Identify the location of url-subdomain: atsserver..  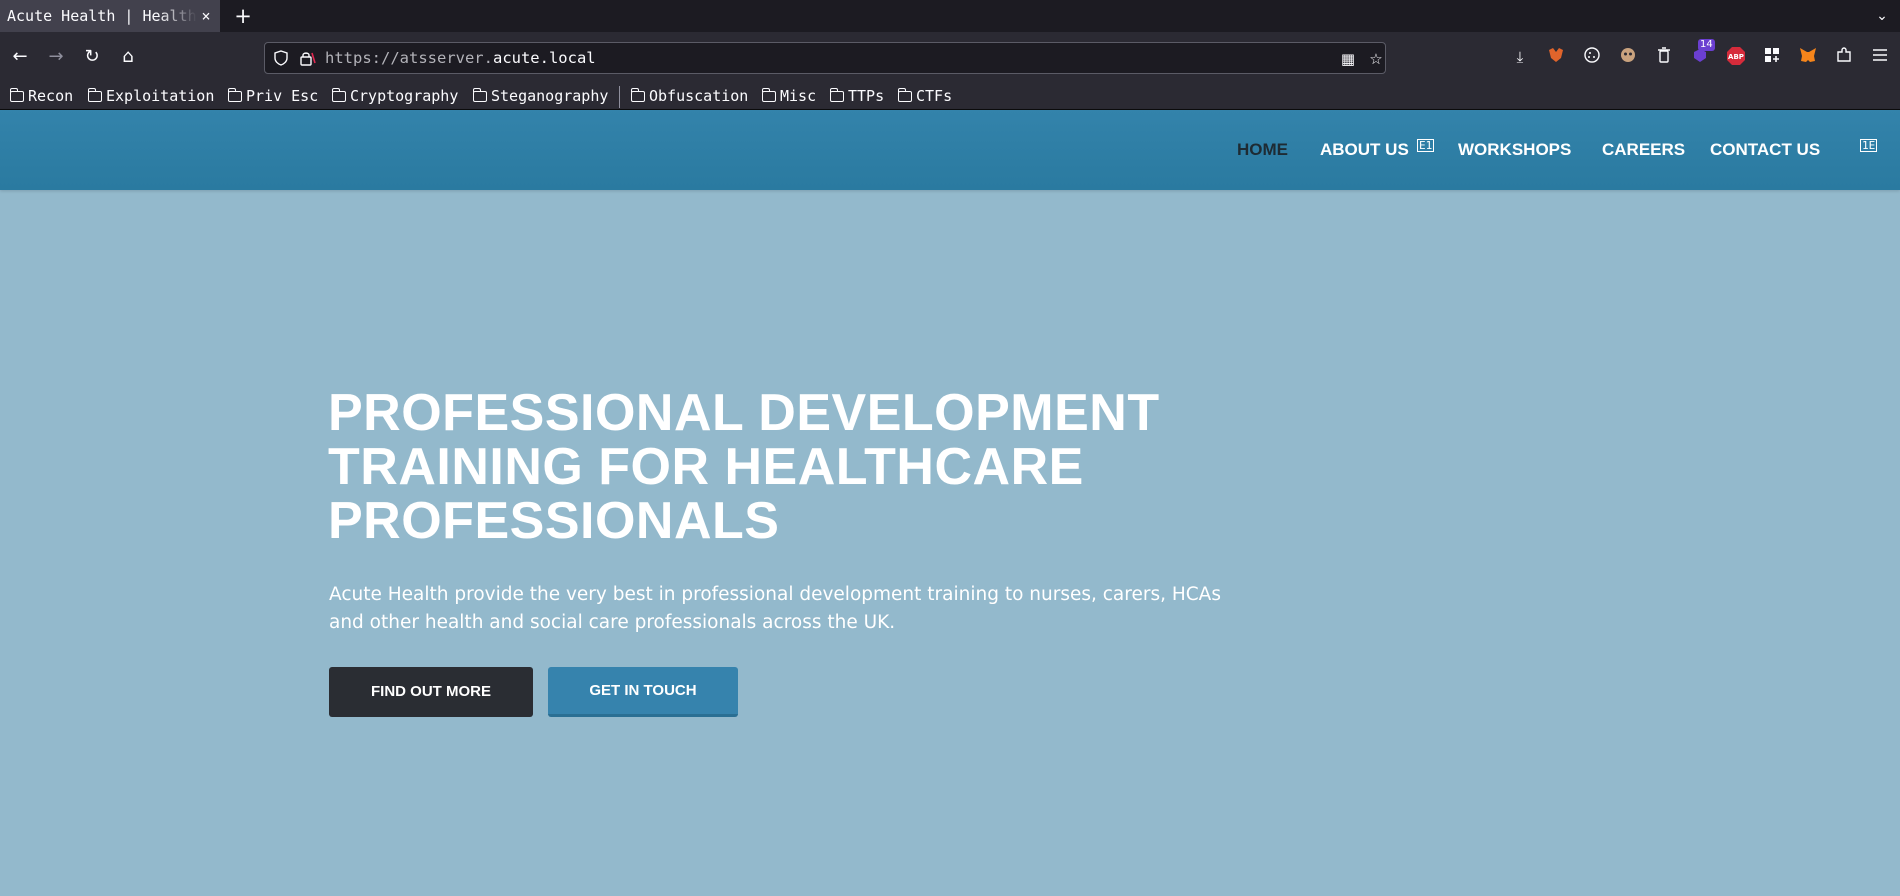
(446, 58).